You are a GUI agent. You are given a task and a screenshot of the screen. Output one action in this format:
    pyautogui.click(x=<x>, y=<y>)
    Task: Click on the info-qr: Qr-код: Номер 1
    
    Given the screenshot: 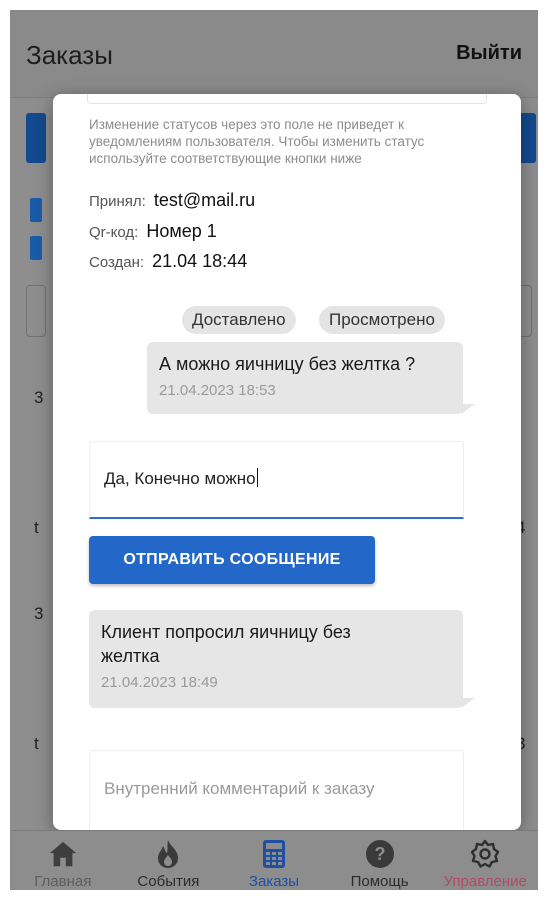 What is the action you would take?
    pyautogui.click(x=153, y=231)
    